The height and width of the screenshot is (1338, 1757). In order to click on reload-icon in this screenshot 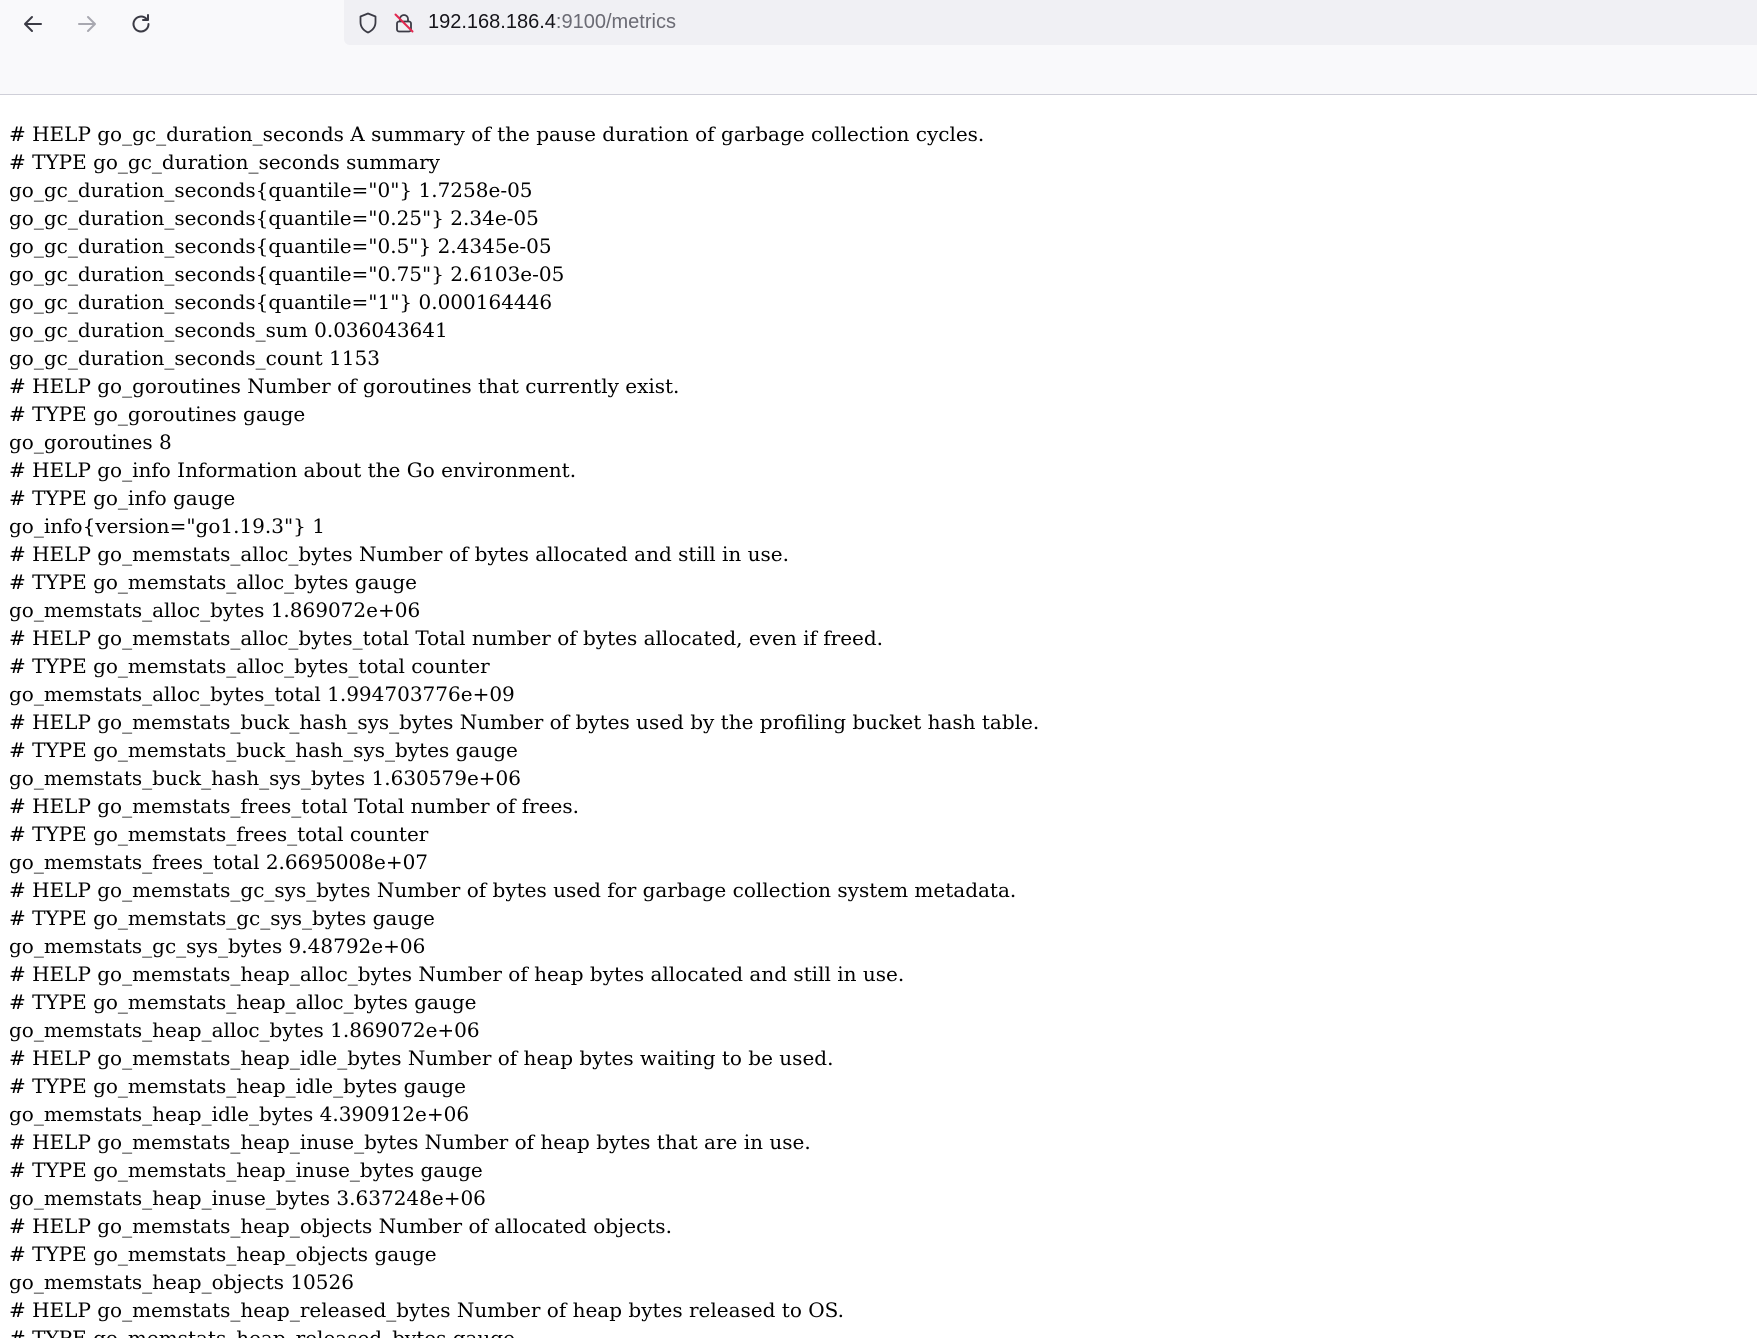, I will do `click(141, 23)`.